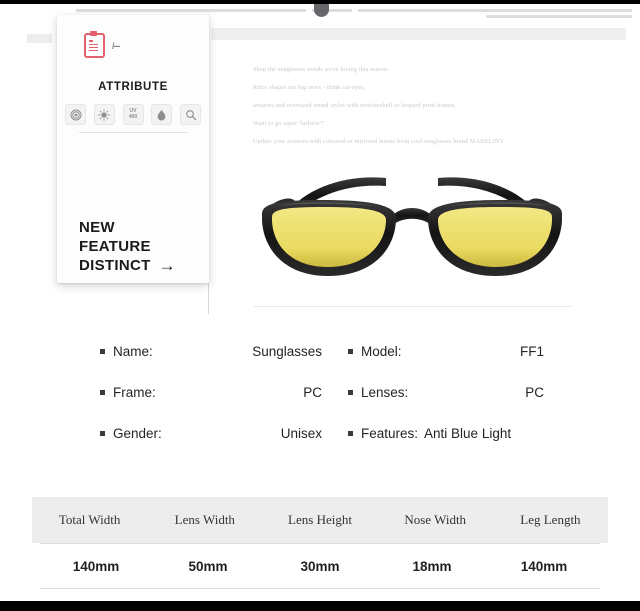 The width and height of the screenshot is (640, 611). I want to click on attribute-icon-row: UV 400, so click(133, 114).